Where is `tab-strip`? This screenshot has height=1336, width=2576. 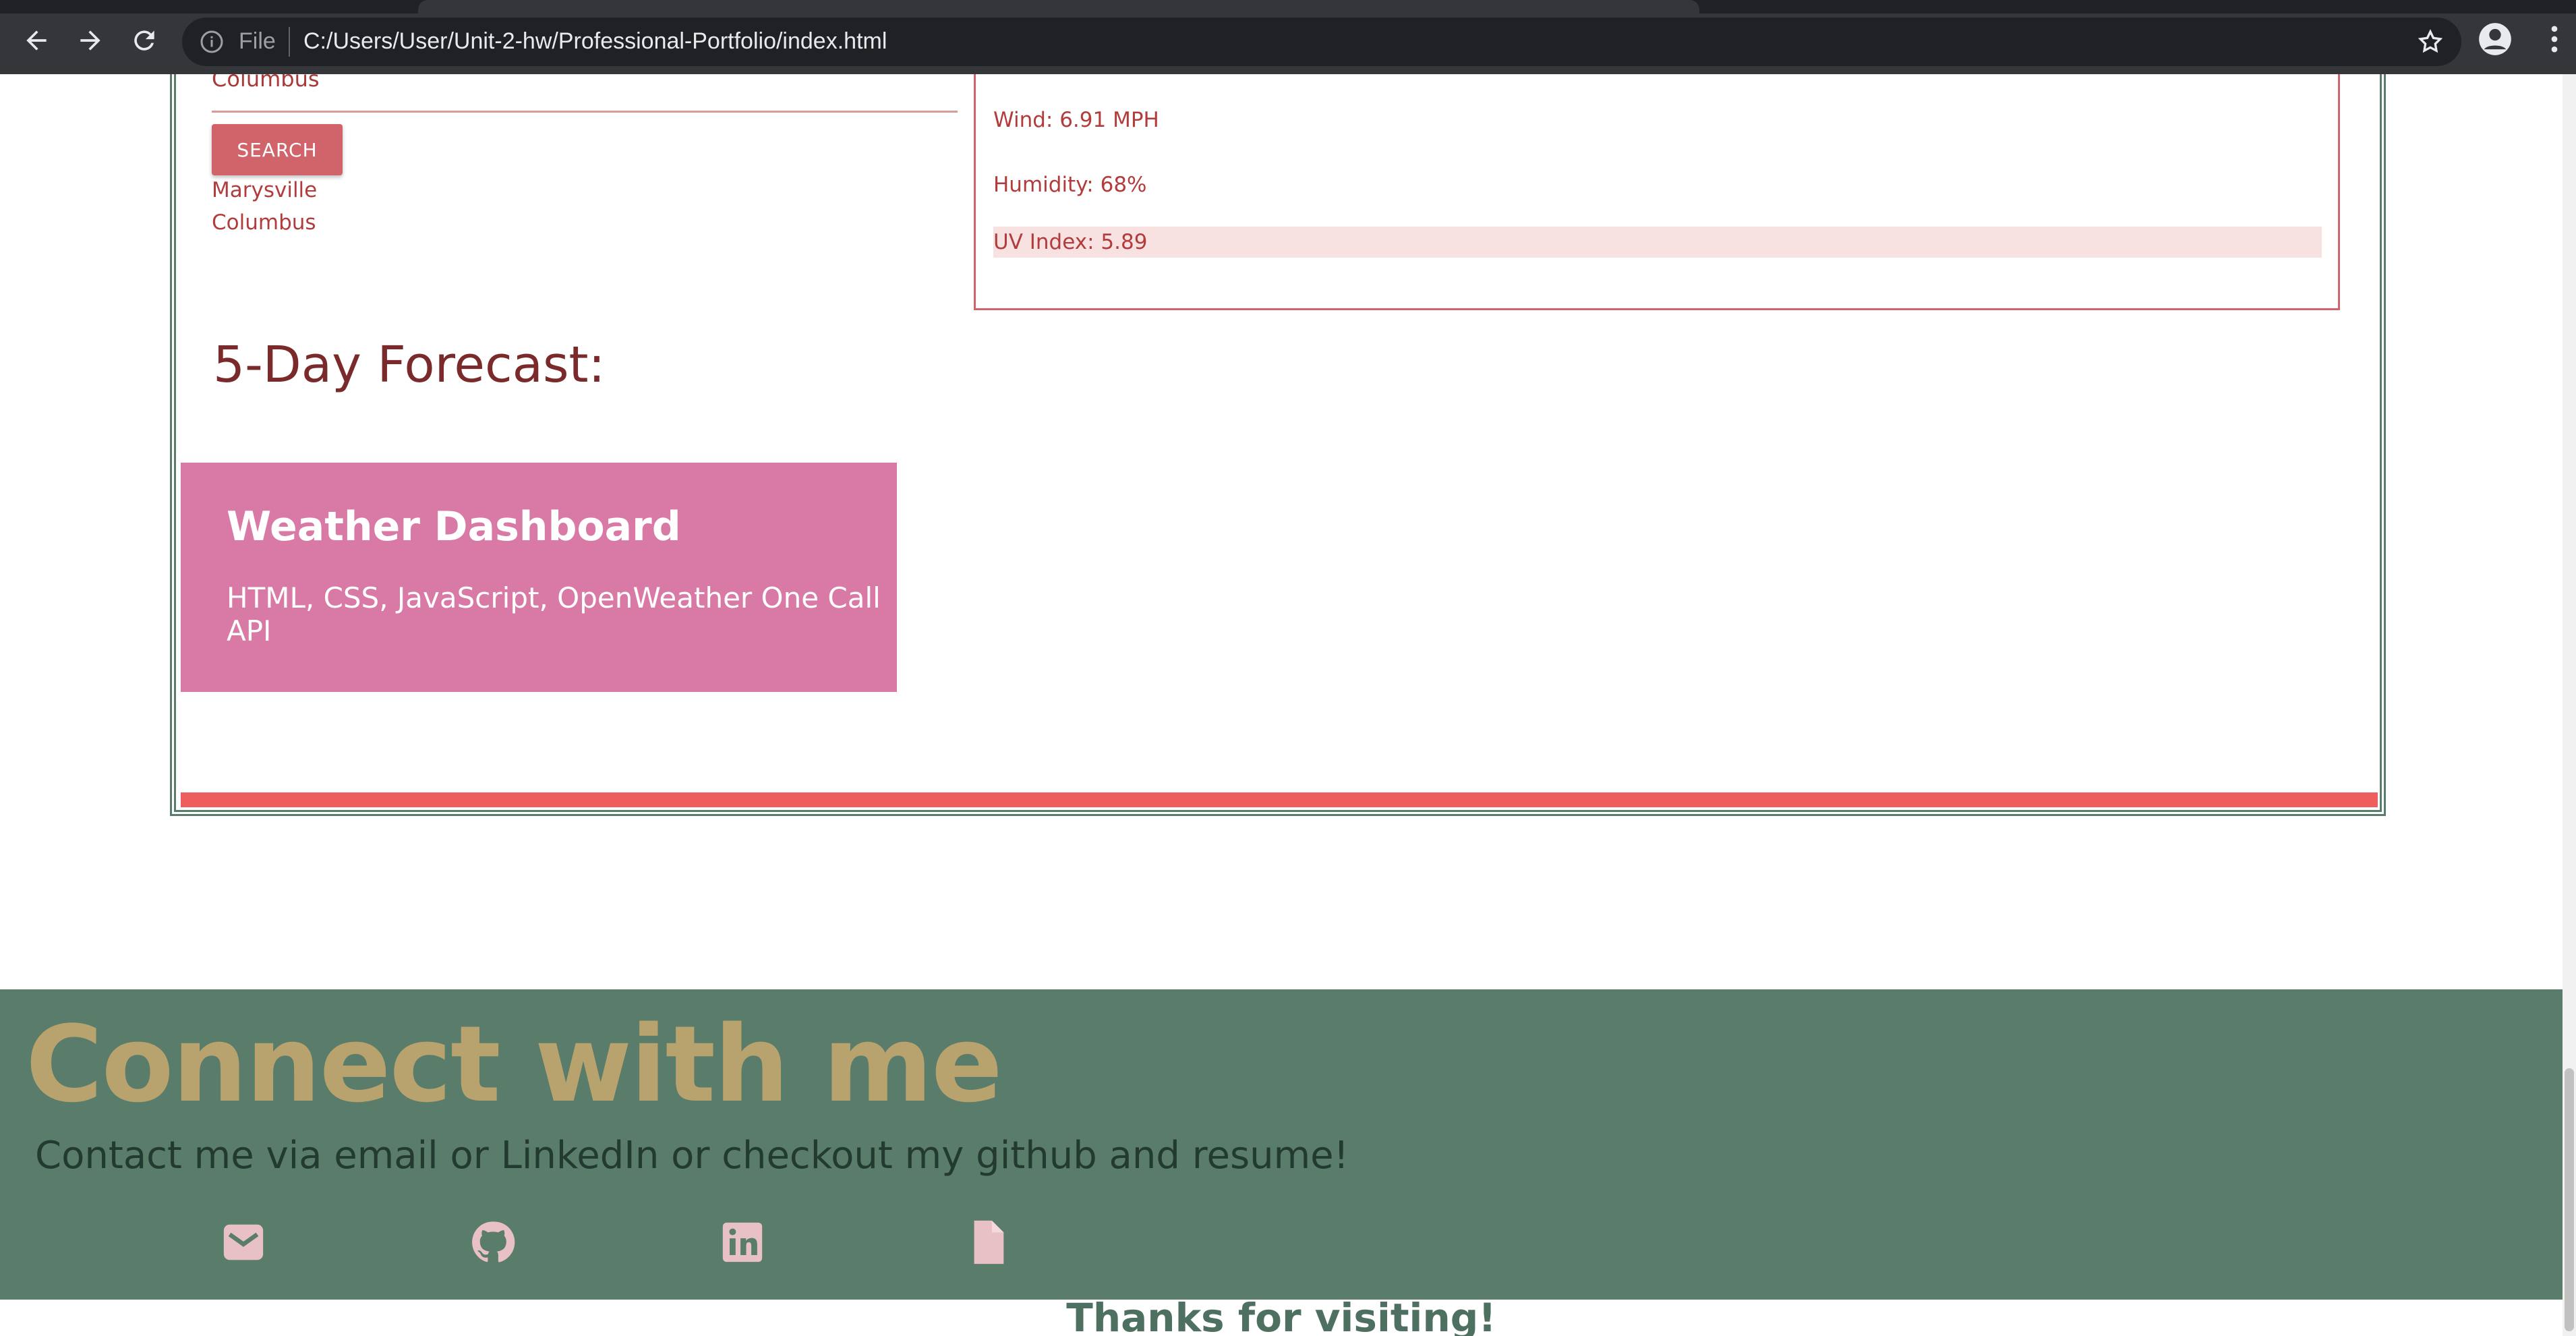
tab-strip is located at coordinates (1288, 6).